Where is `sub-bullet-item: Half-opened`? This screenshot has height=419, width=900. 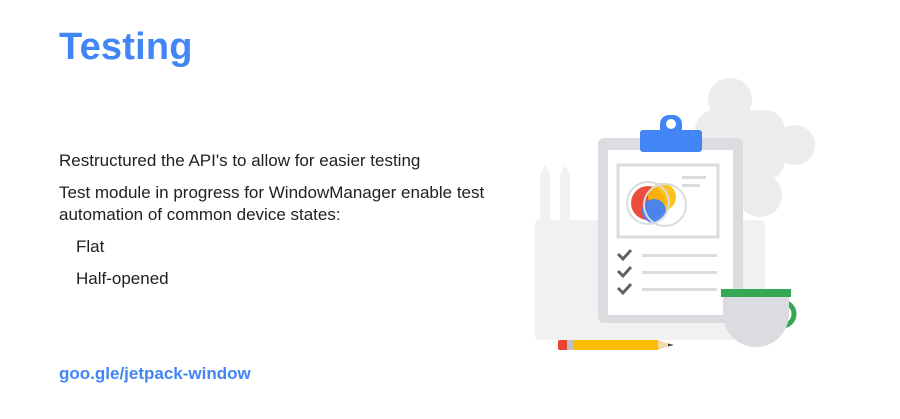
sub-bullet-item: Half-opened is located at coordinates (122, 278).